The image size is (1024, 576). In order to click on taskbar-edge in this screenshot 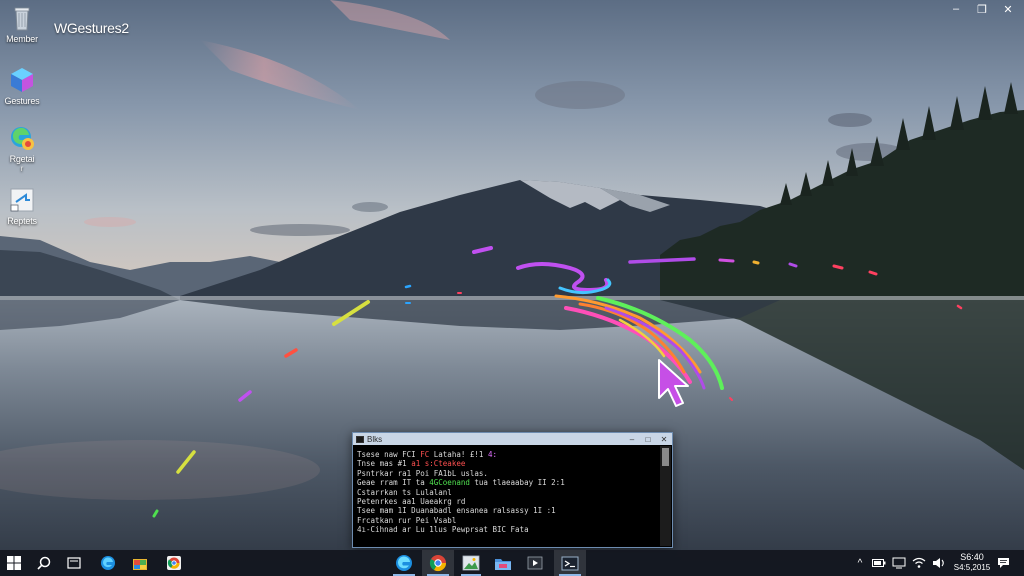, I will do `click(108, 563)`.